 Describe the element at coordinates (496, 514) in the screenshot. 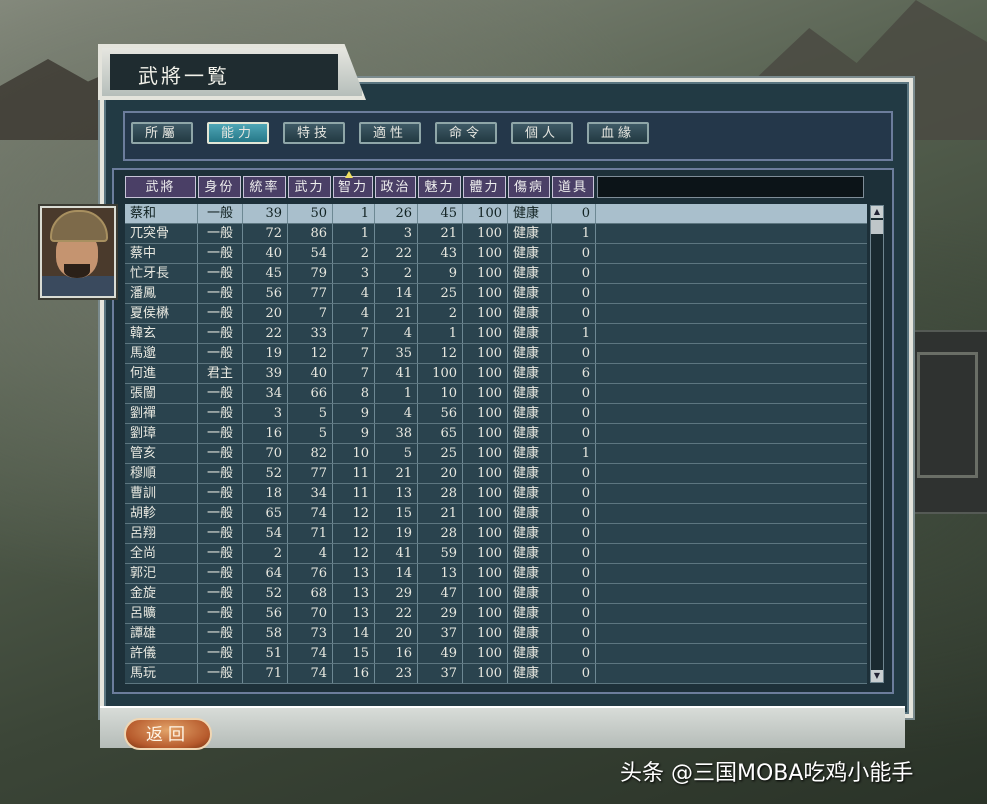

I see `table-row: 胡軫 一般 65 74 12 15 21 100 健康 0` at that location.